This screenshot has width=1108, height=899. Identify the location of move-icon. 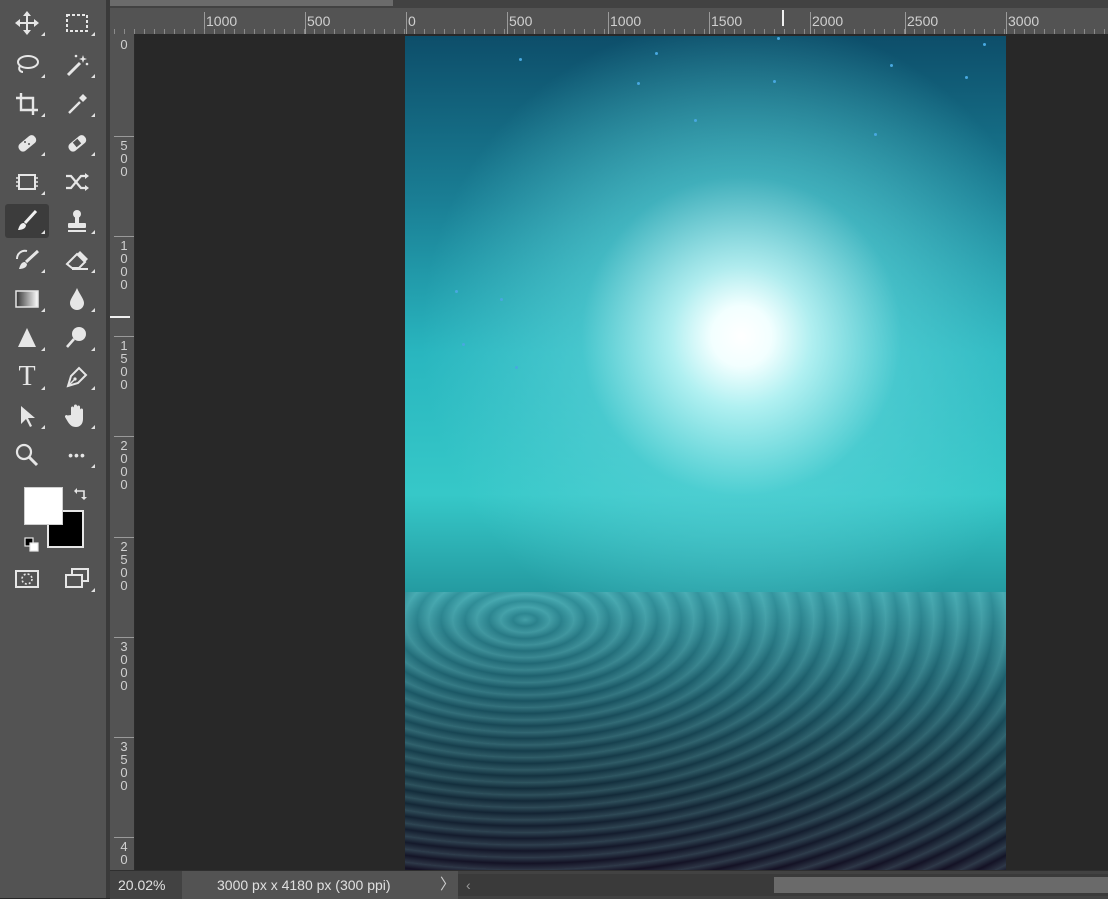
(27, 23).